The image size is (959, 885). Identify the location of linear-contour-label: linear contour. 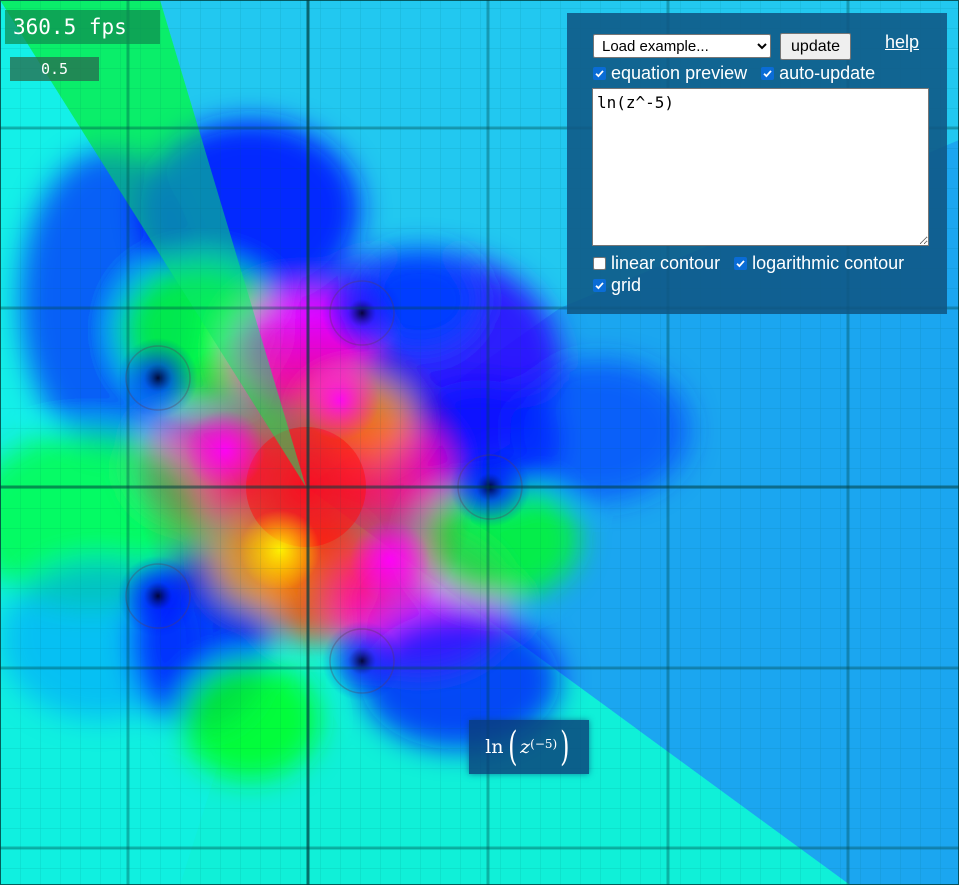
(665, 263).